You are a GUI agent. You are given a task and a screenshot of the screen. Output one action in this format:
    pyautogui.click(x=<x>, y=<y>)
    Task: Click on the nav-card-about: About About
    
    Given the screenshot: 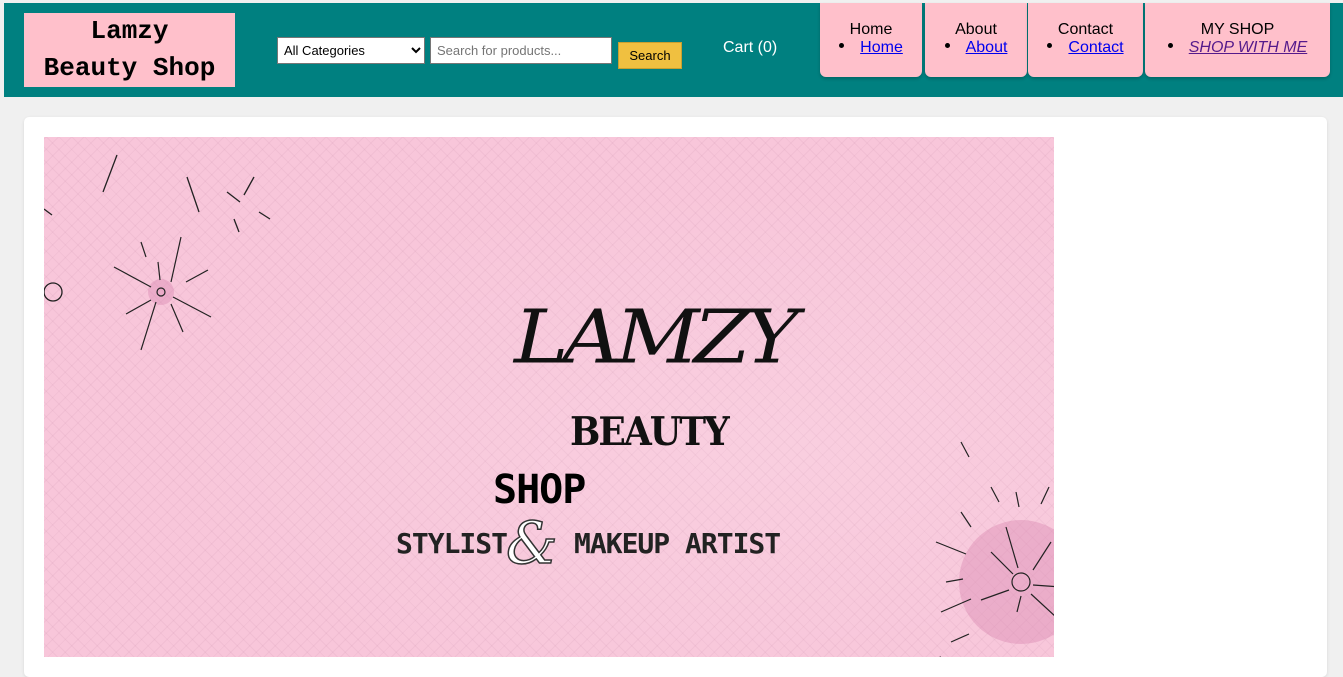 What is the action you would take?
    pyautogui.click(x=976, y=40)
    